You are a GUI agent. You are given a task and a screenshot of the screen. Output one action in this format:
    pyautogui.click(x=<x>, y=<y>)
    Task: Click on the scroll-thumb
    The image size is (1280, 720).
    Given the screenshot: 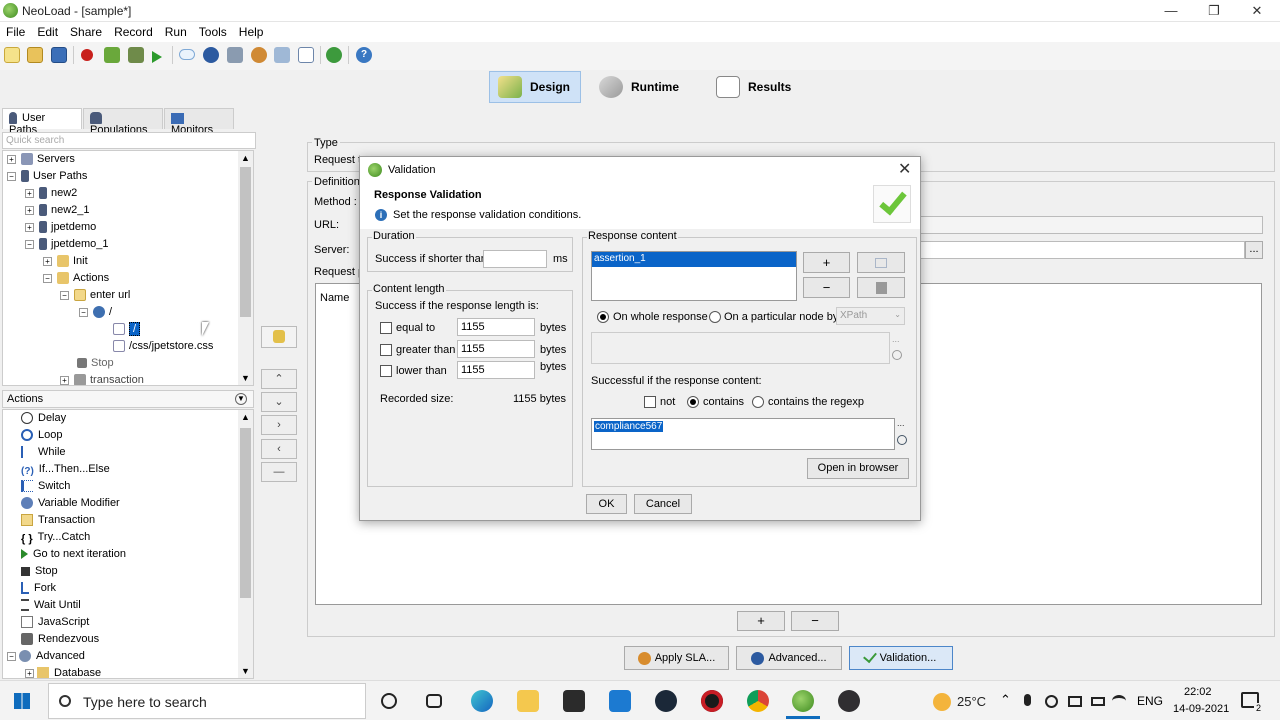 What is the action you would take?
    pyautogui.click(x=245, y=513)
    